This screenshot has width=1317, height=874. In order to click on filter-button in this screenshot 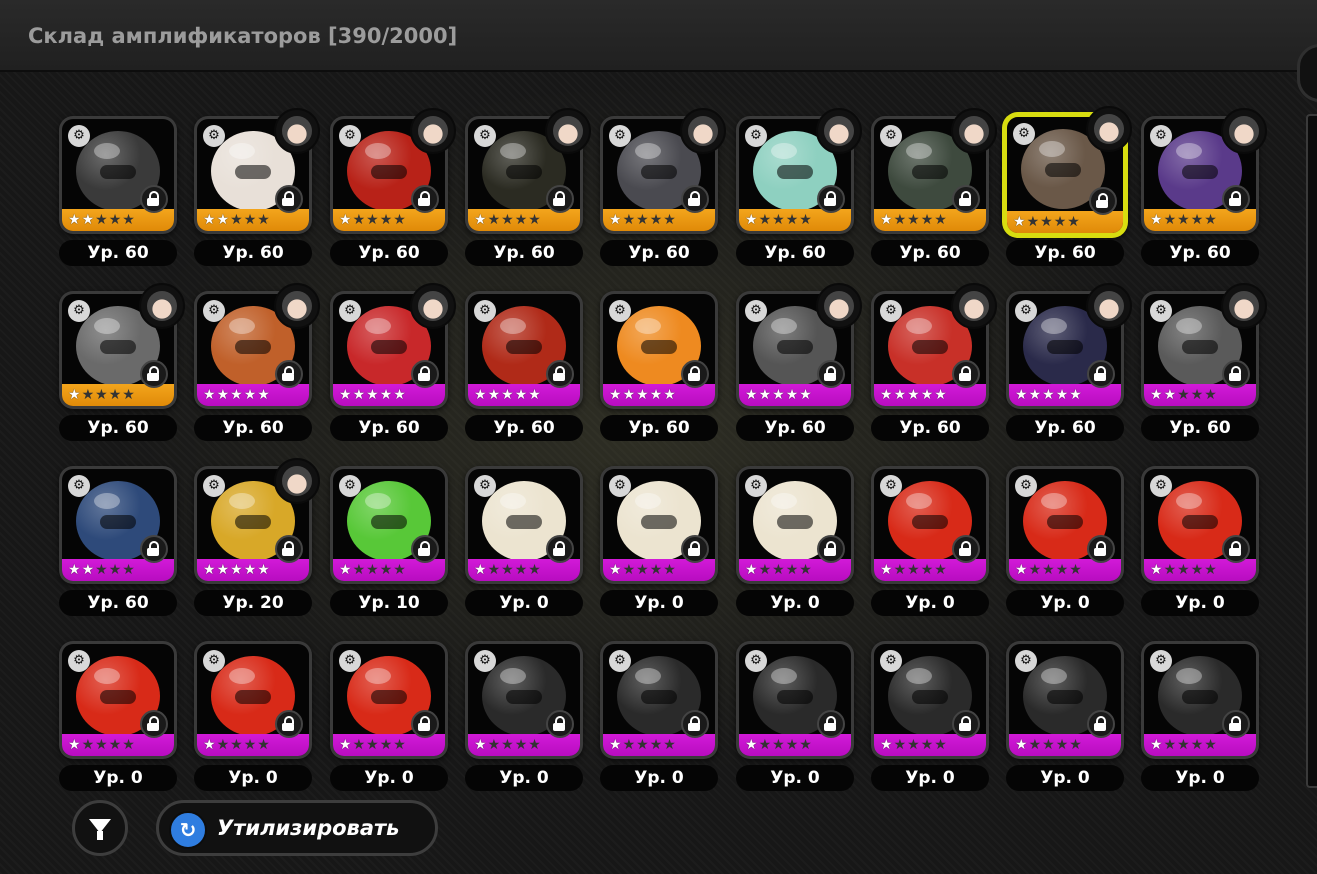, I will do `click(100, 828)`.